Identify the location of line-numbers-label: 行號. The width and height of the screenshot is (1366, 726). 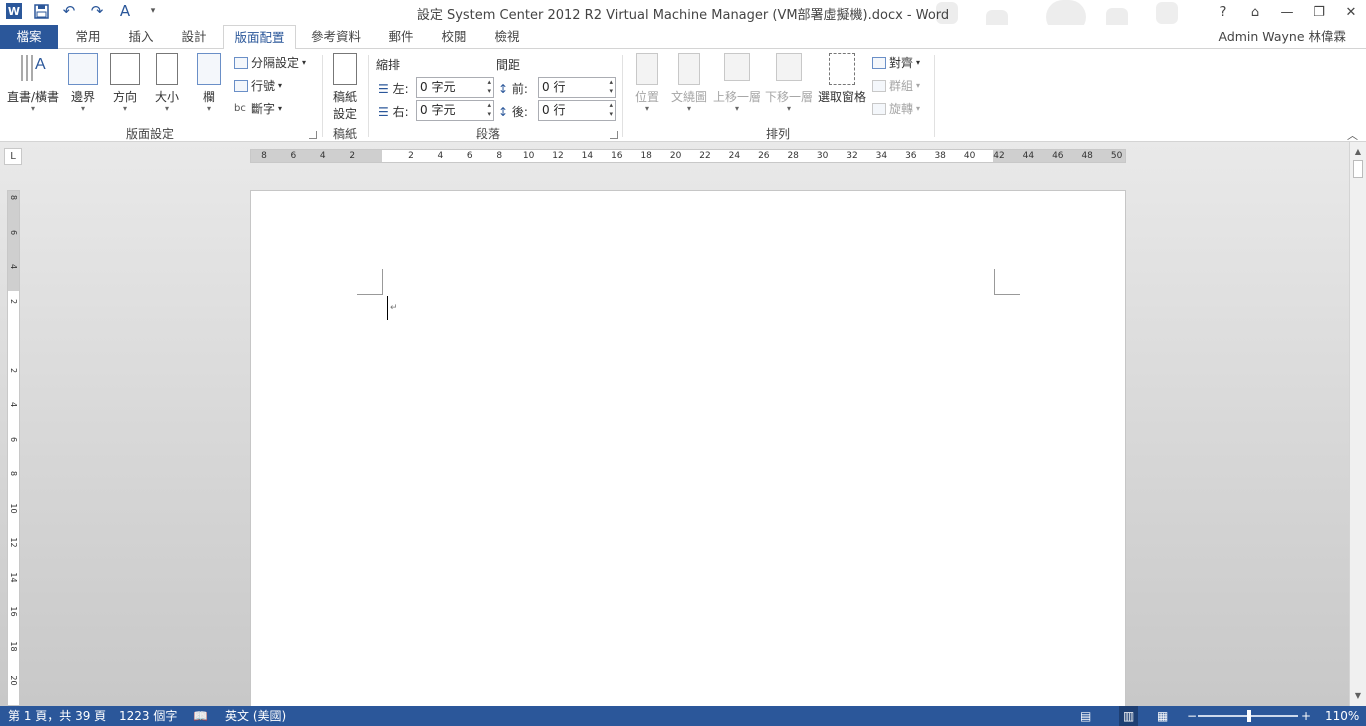
(263, 86).